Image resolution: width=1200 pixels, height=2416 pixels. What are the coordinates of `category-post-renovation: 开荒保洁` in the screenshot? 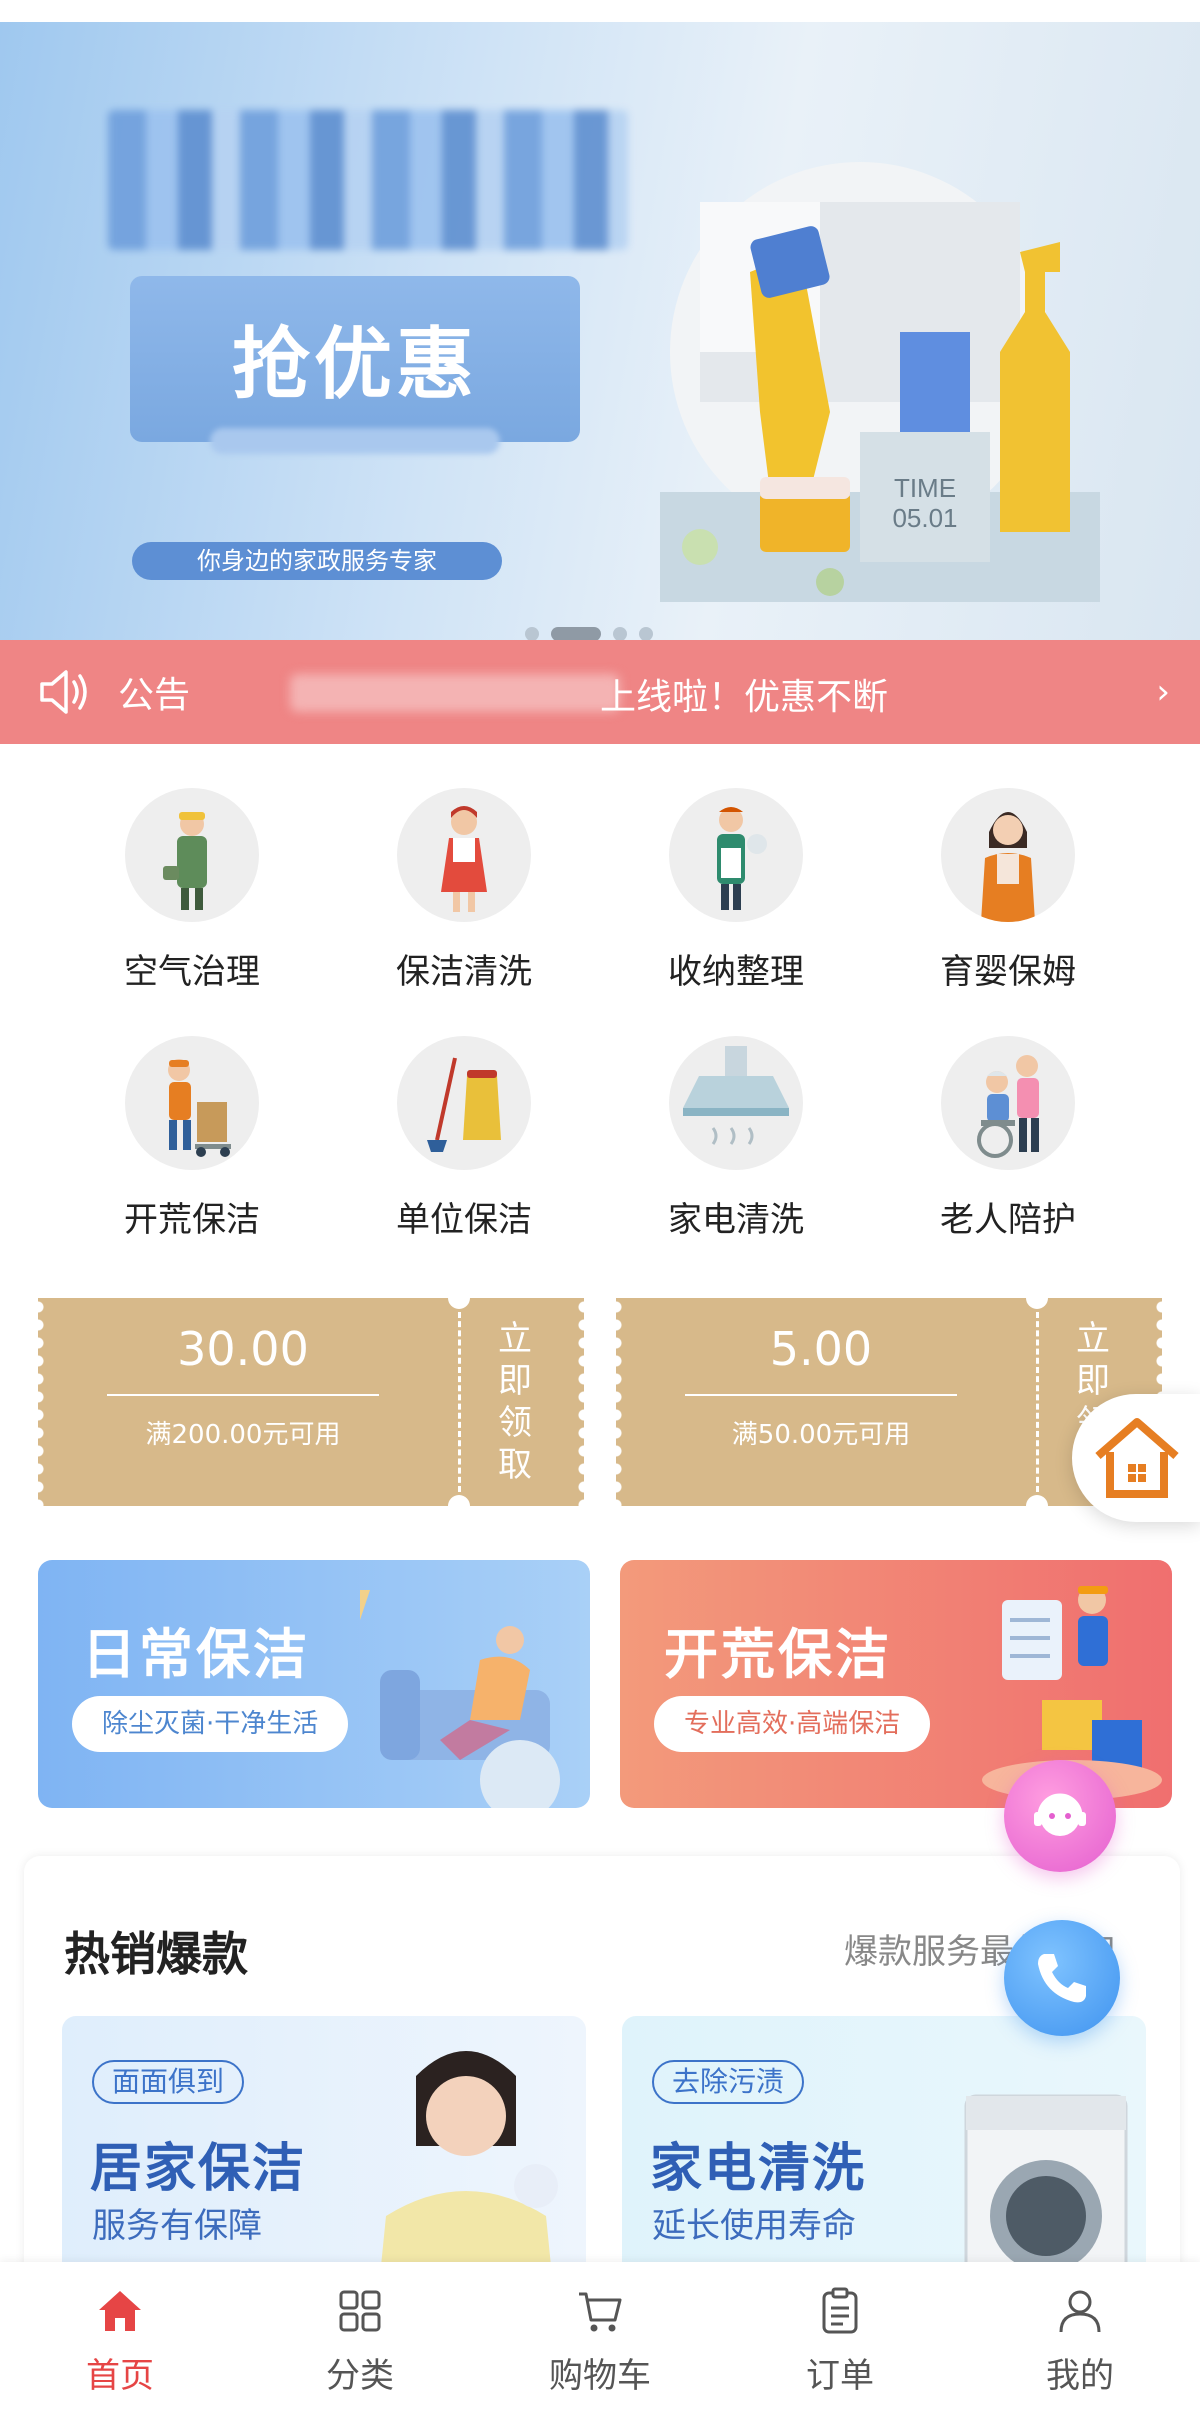 It's located at (192, 1138).